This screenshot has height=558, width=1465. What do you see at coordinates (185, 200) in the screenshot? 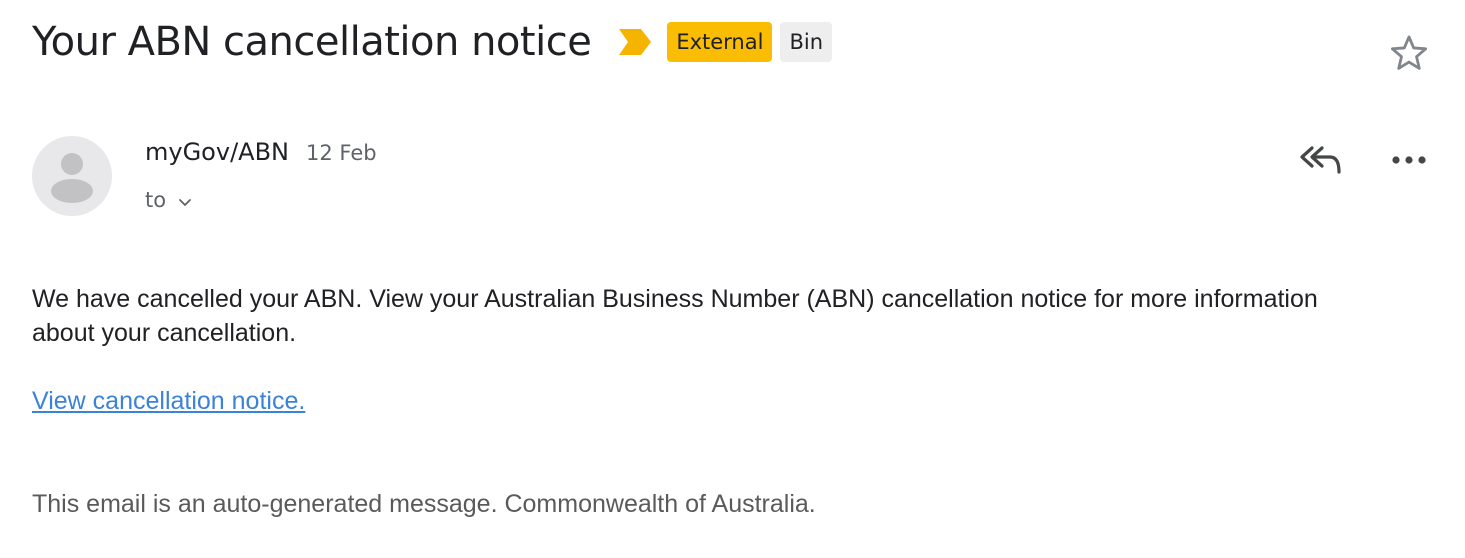
I see `chevron-down-icon` at bounding box center [185, 200].